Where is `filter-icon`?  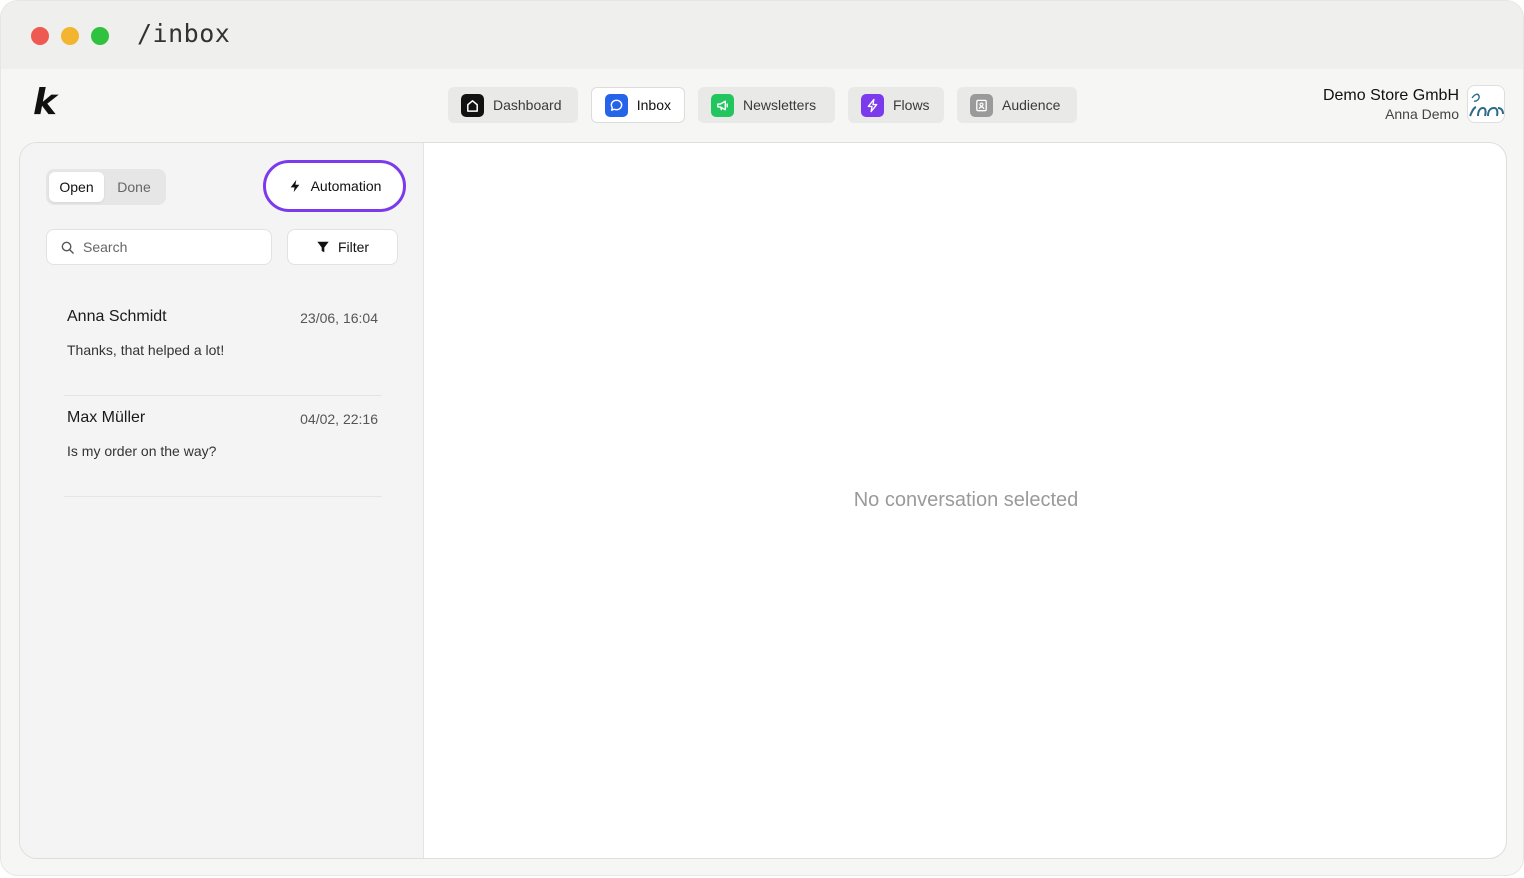 filter-icon is located at coordinates (323, 247).